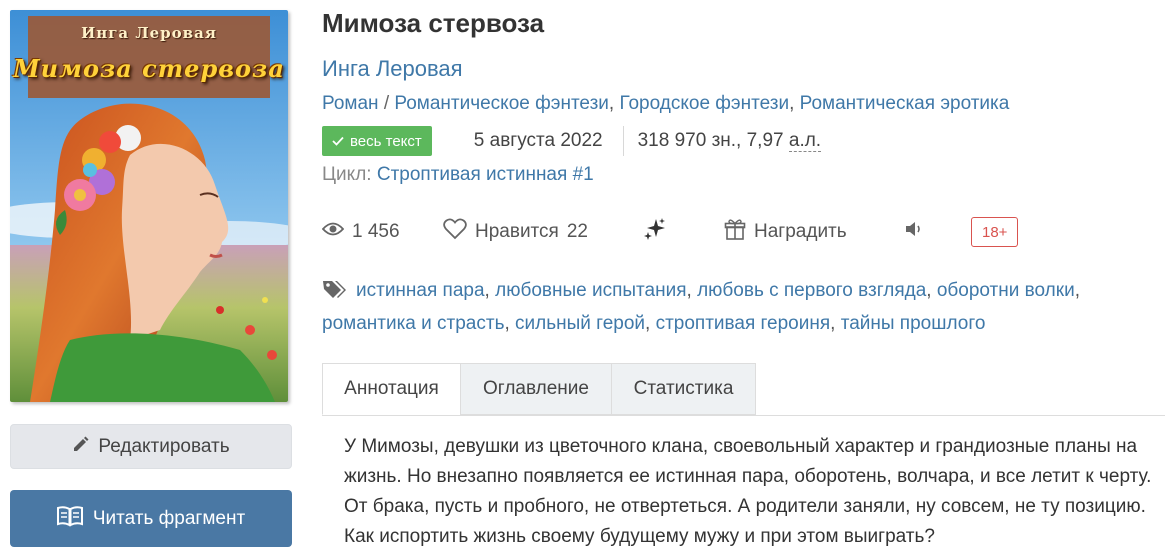  I want to click on cycle-info: Цикл: Строптивая истинная #1, so click(458, 175).